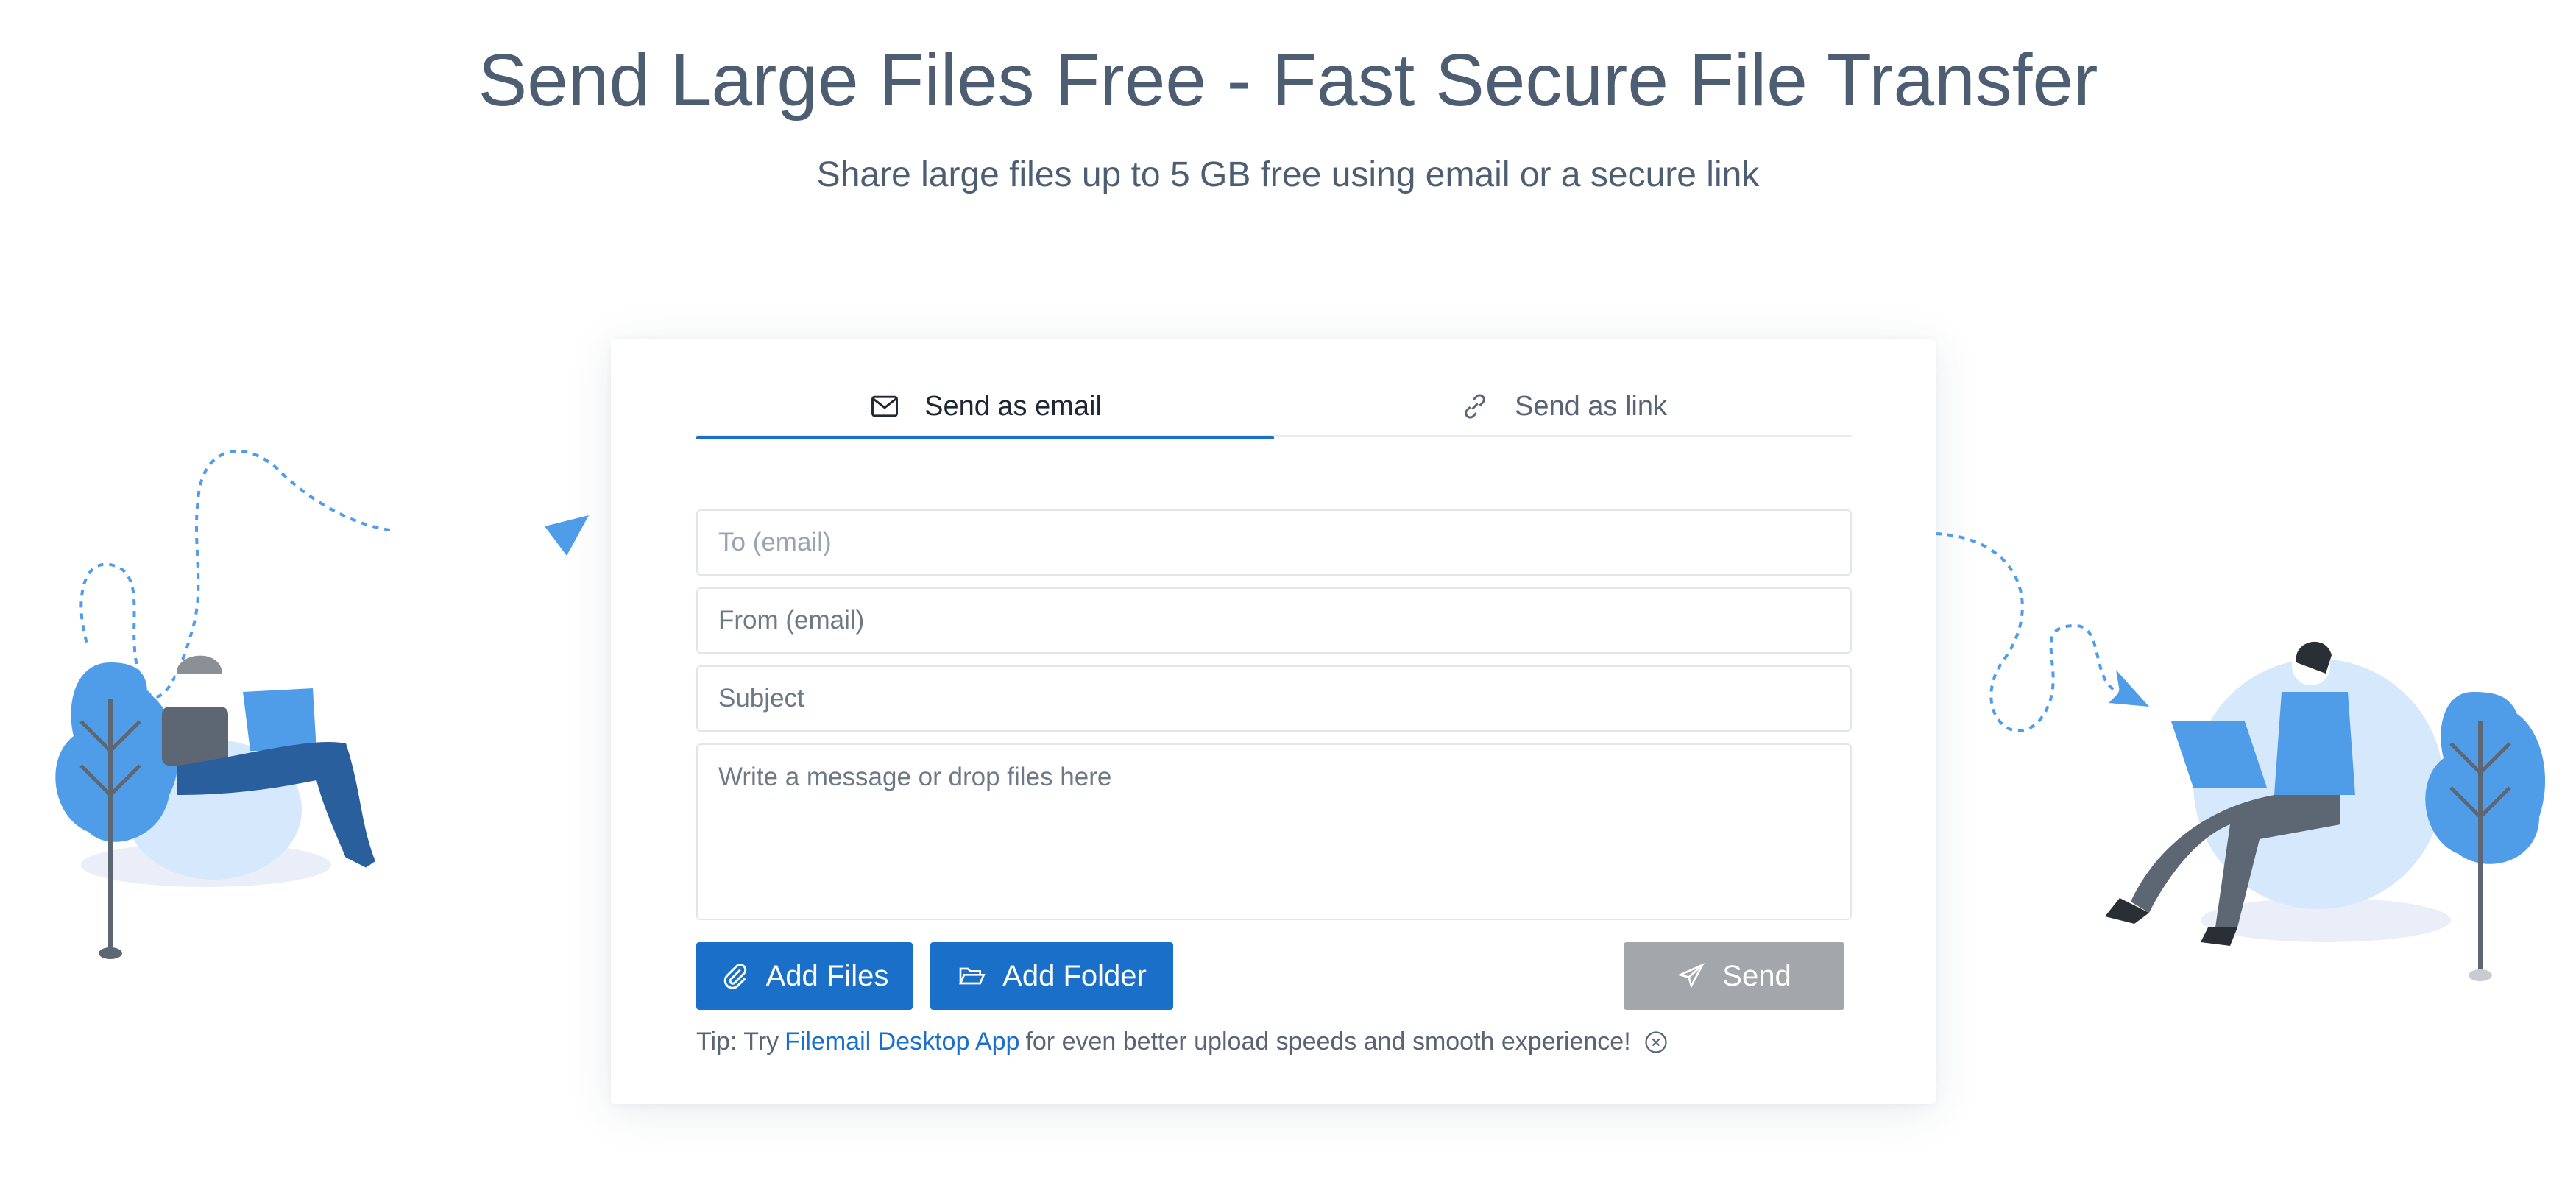  What do you see at coordinates (1757, 975) in the screenshot?
I see `send-label: Send` at bounding box center [1757, 975].